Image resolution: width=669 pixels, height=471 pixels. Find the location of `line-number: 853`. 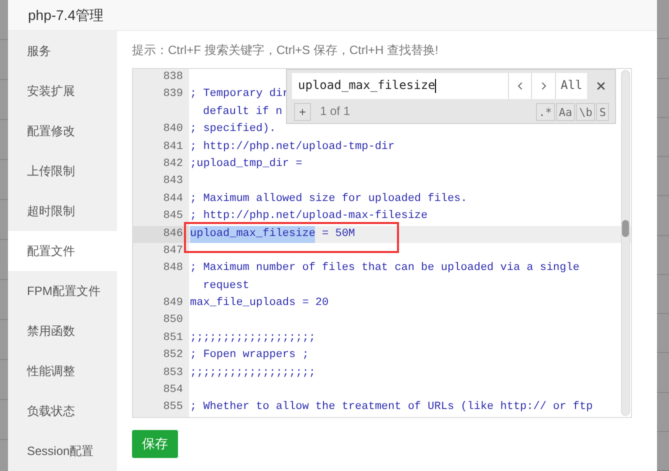

line-number: 853 is located at coordinates (161, 373).